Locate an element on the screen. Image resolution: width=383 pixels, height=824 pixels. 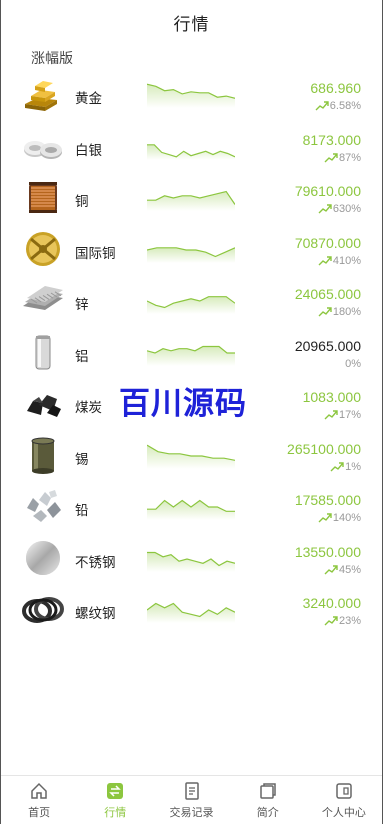
market-row: 锡 265100.000 1% is located at coordinates (191, 455).